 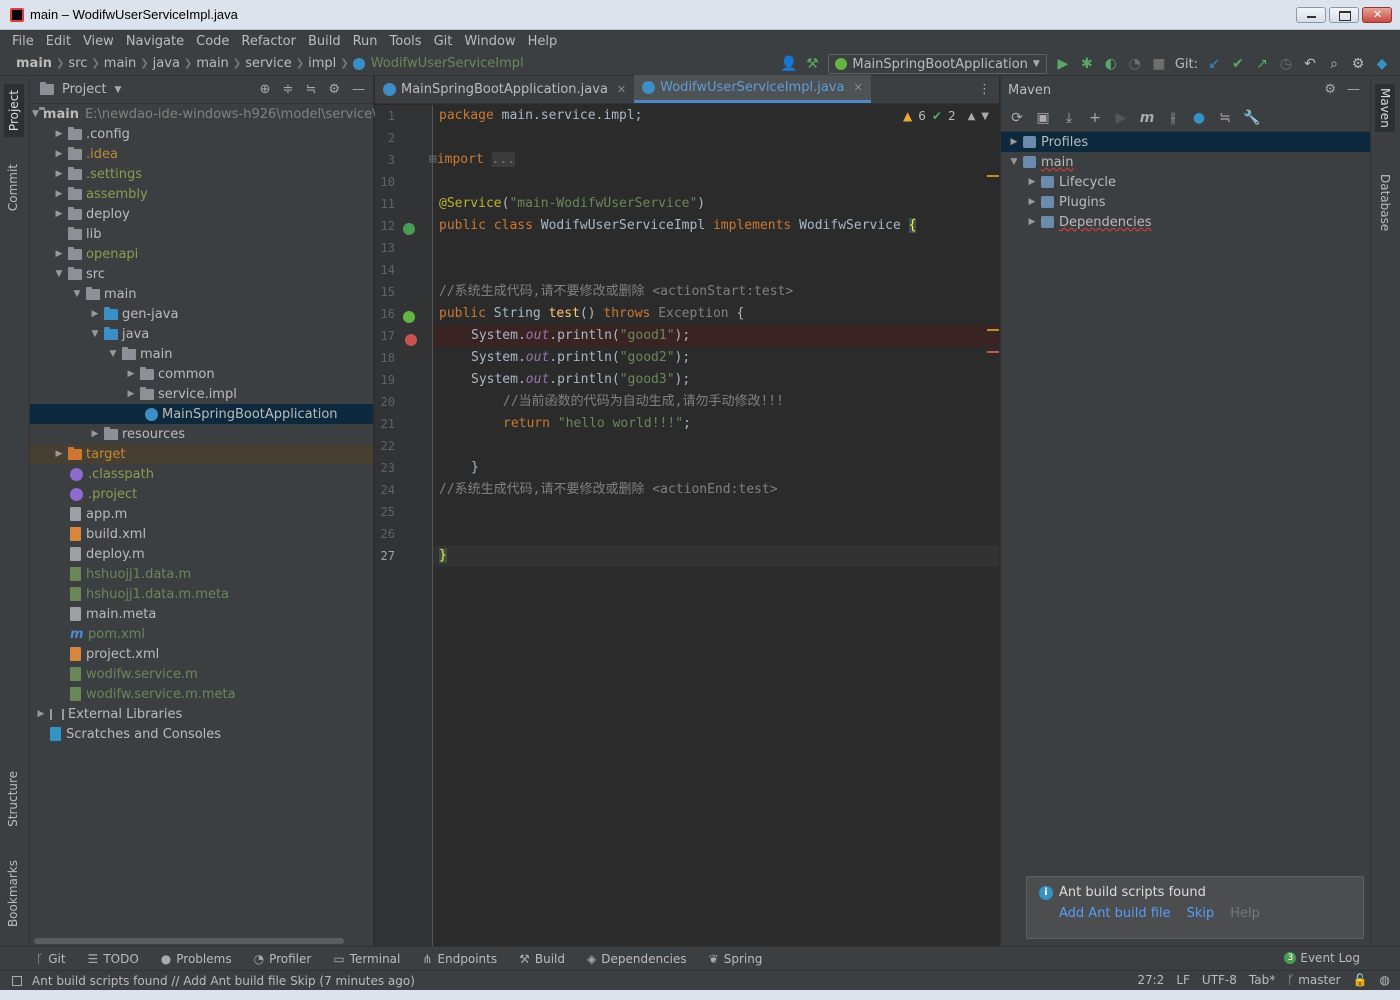 I want to click on tree-item: ▶ service.impl, so click(x=201, y=394).